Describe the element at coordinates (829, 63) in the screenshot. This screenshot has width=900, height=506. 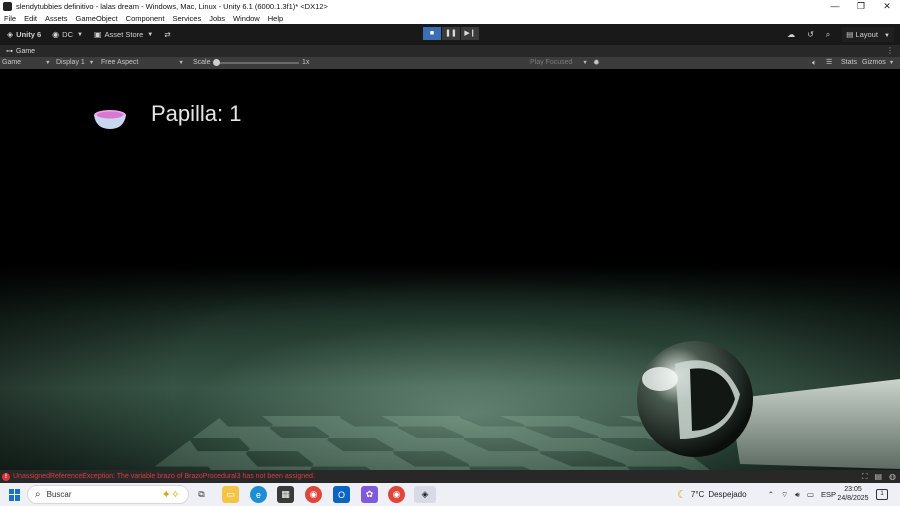
I see `layers-icon: ☰` at that location.